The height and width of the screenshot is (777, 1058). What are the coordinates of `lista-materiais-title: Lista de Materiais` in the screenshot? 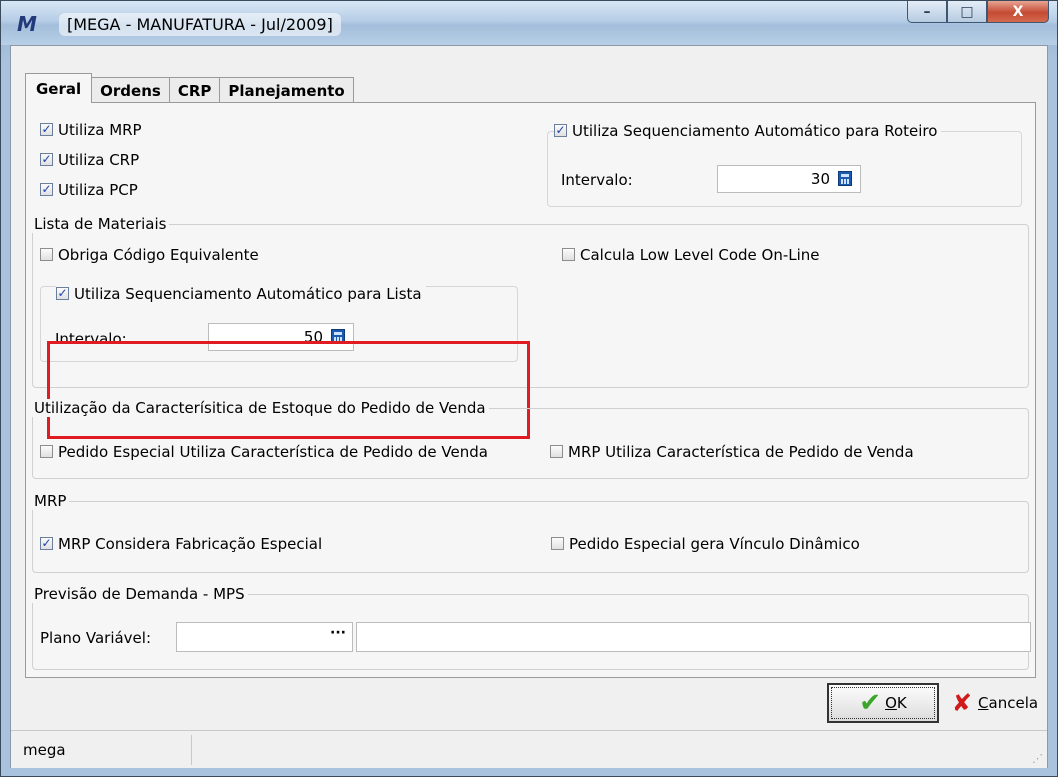 It's located at (101, 224).